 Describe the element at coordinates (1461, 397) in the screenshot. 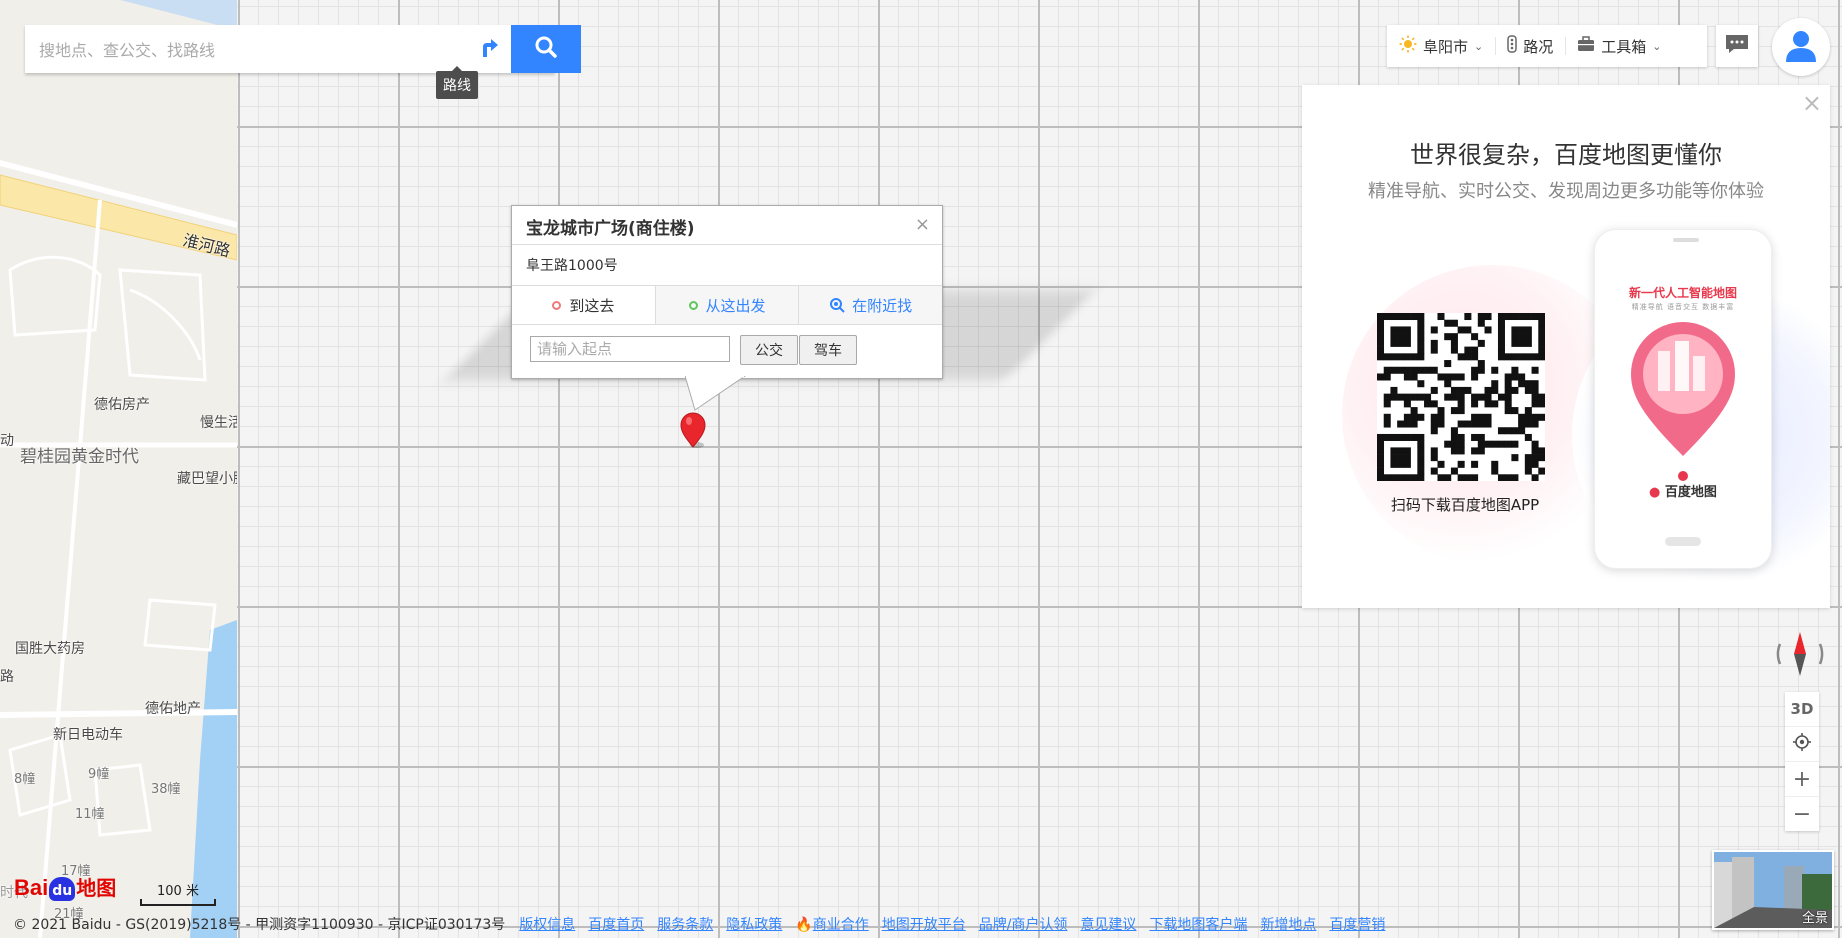

I see `qr-code` at that location.